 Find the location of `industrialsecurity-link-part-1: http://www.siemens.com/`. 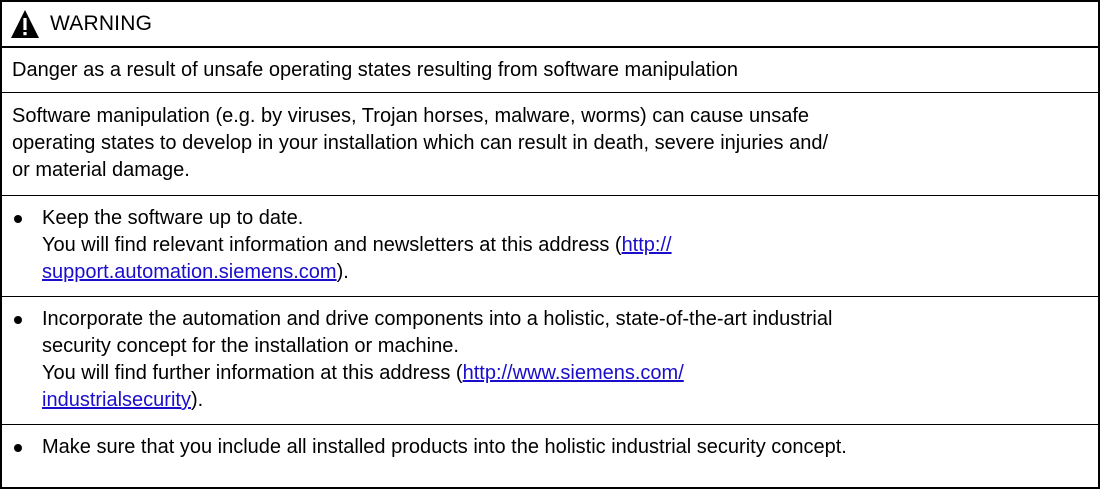

industrialsecurity-link-part-1: http://www.siemens.com/ is located at coordinates (573, 373).